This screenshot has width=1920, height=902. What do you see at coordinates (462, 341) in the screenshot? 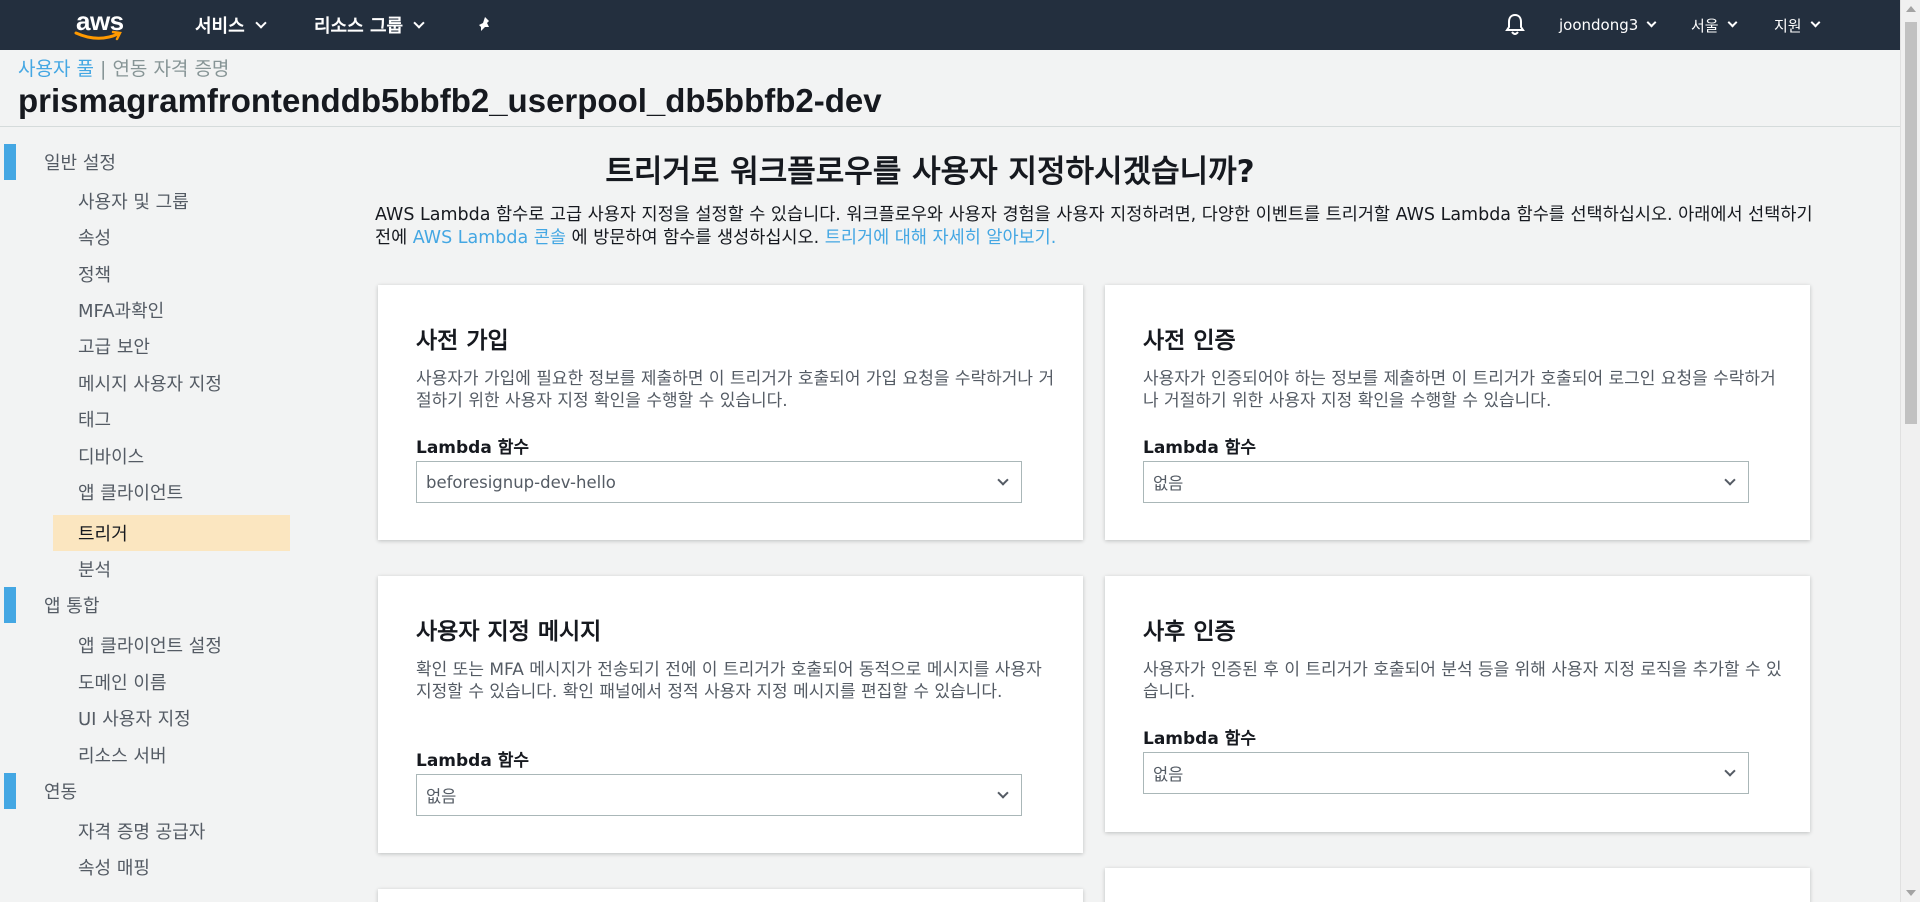
I see `card-title: 사전 가입` at bounding box center [462, 341].